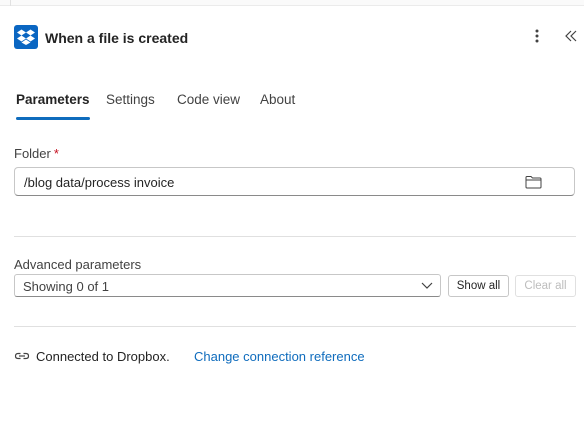 The image size is (584, 439). What do you see at coordinates (478, 286) in the screenshot?
I see `show-all-button: Show all` at bounding box center [478, 286].